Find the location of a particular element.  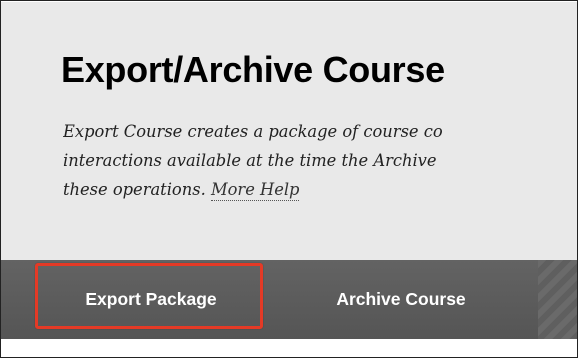

tab-bar-end-pattern is located at coordinates (557, 299).